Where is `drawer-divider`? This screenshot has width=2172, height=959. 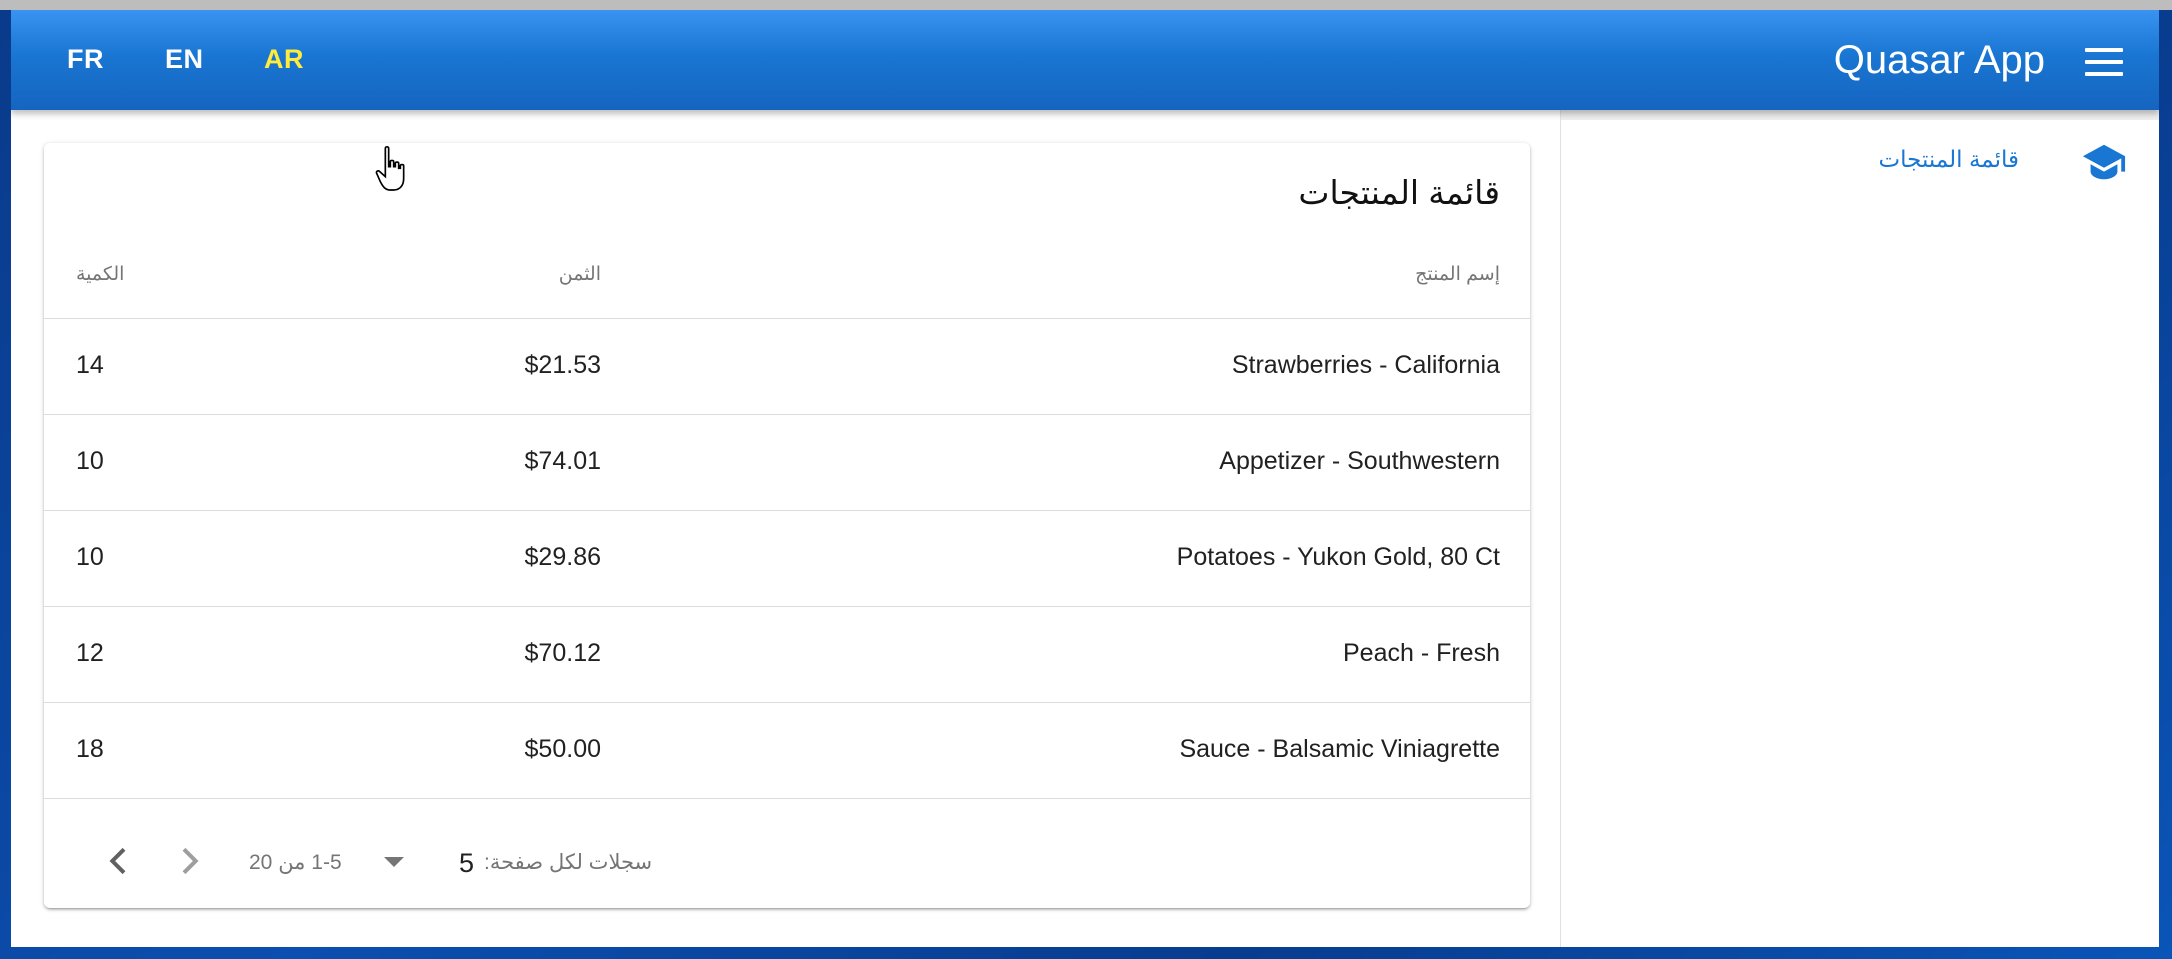
drawer-divider is located at coordinates (1860, 115).